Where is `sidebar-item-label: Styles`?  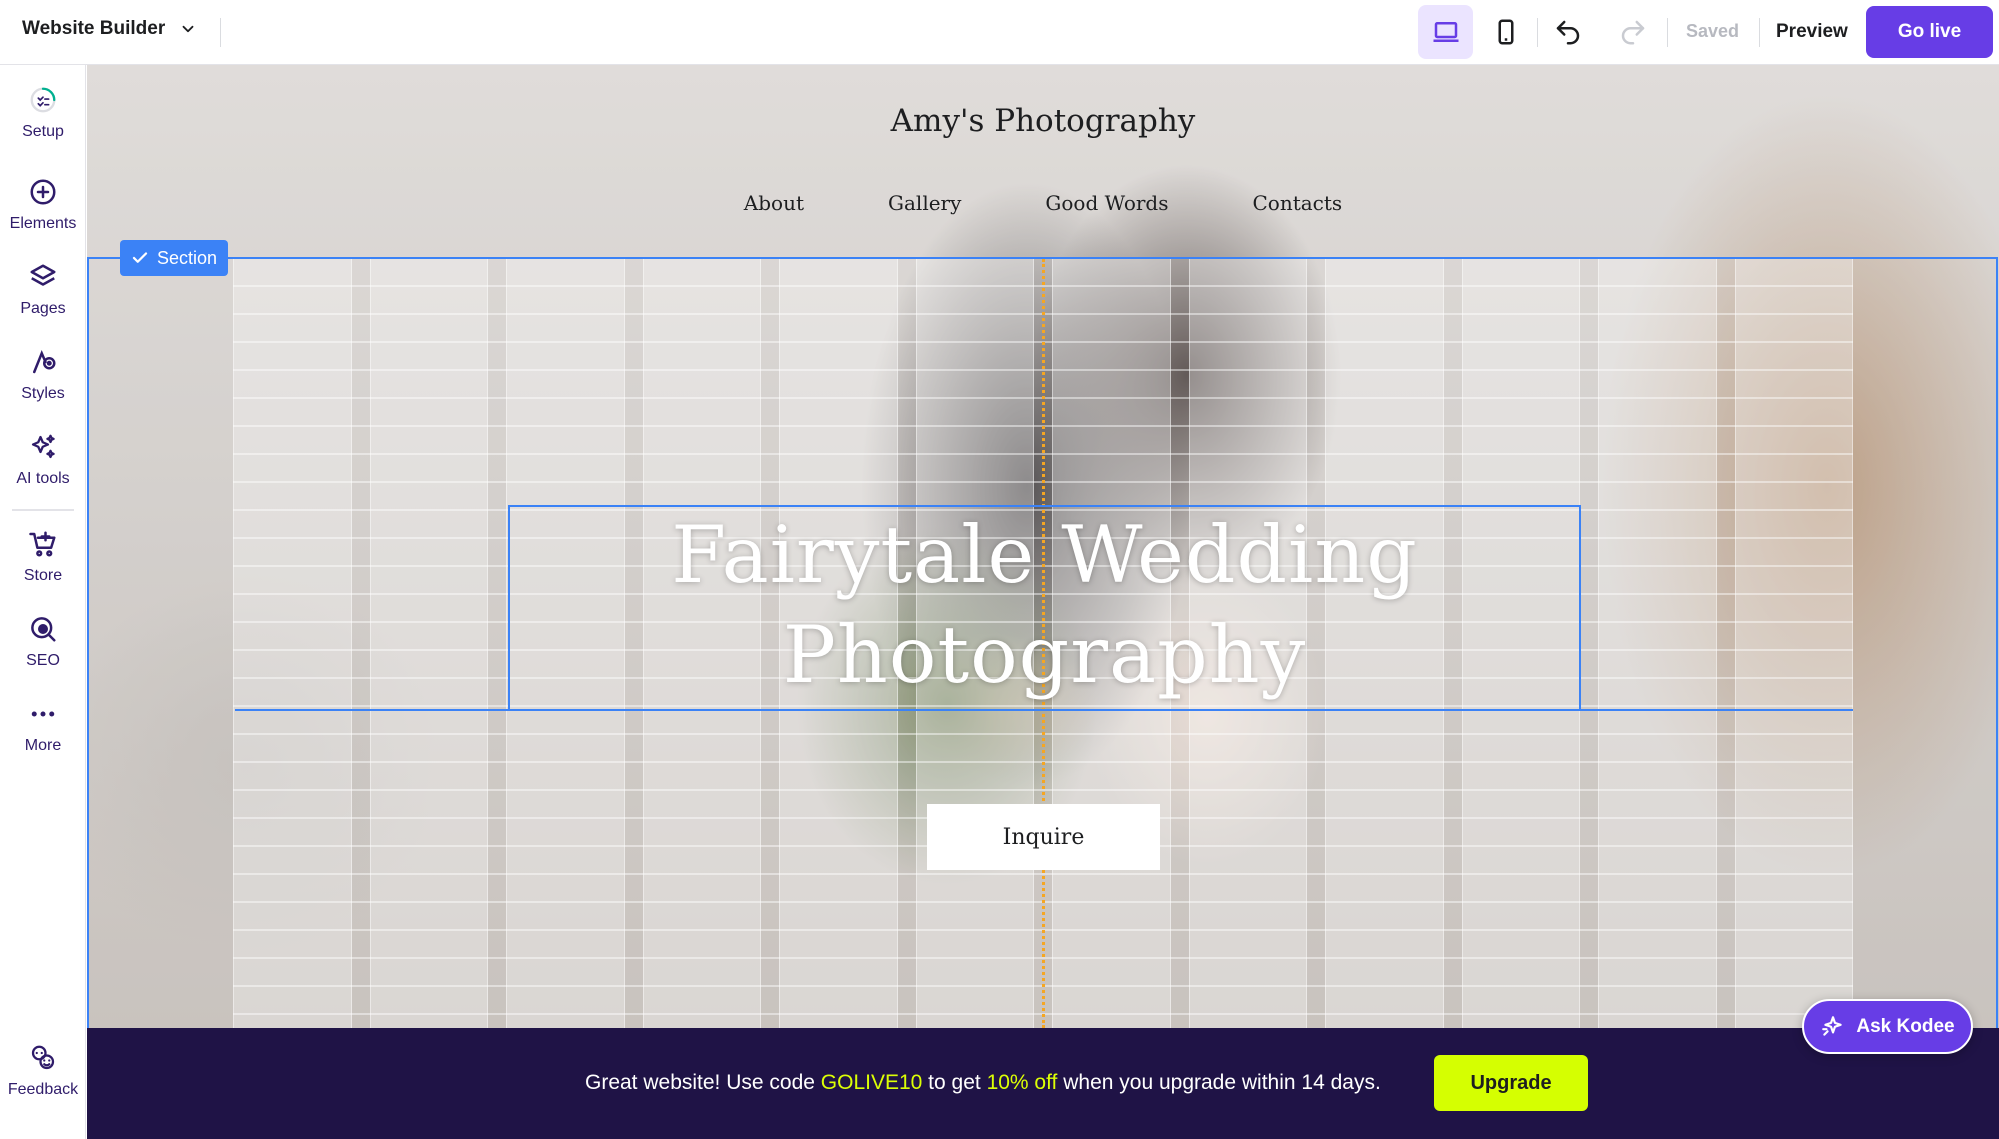 sidebar-item-label: Styles is located at coordinates (43, 393).